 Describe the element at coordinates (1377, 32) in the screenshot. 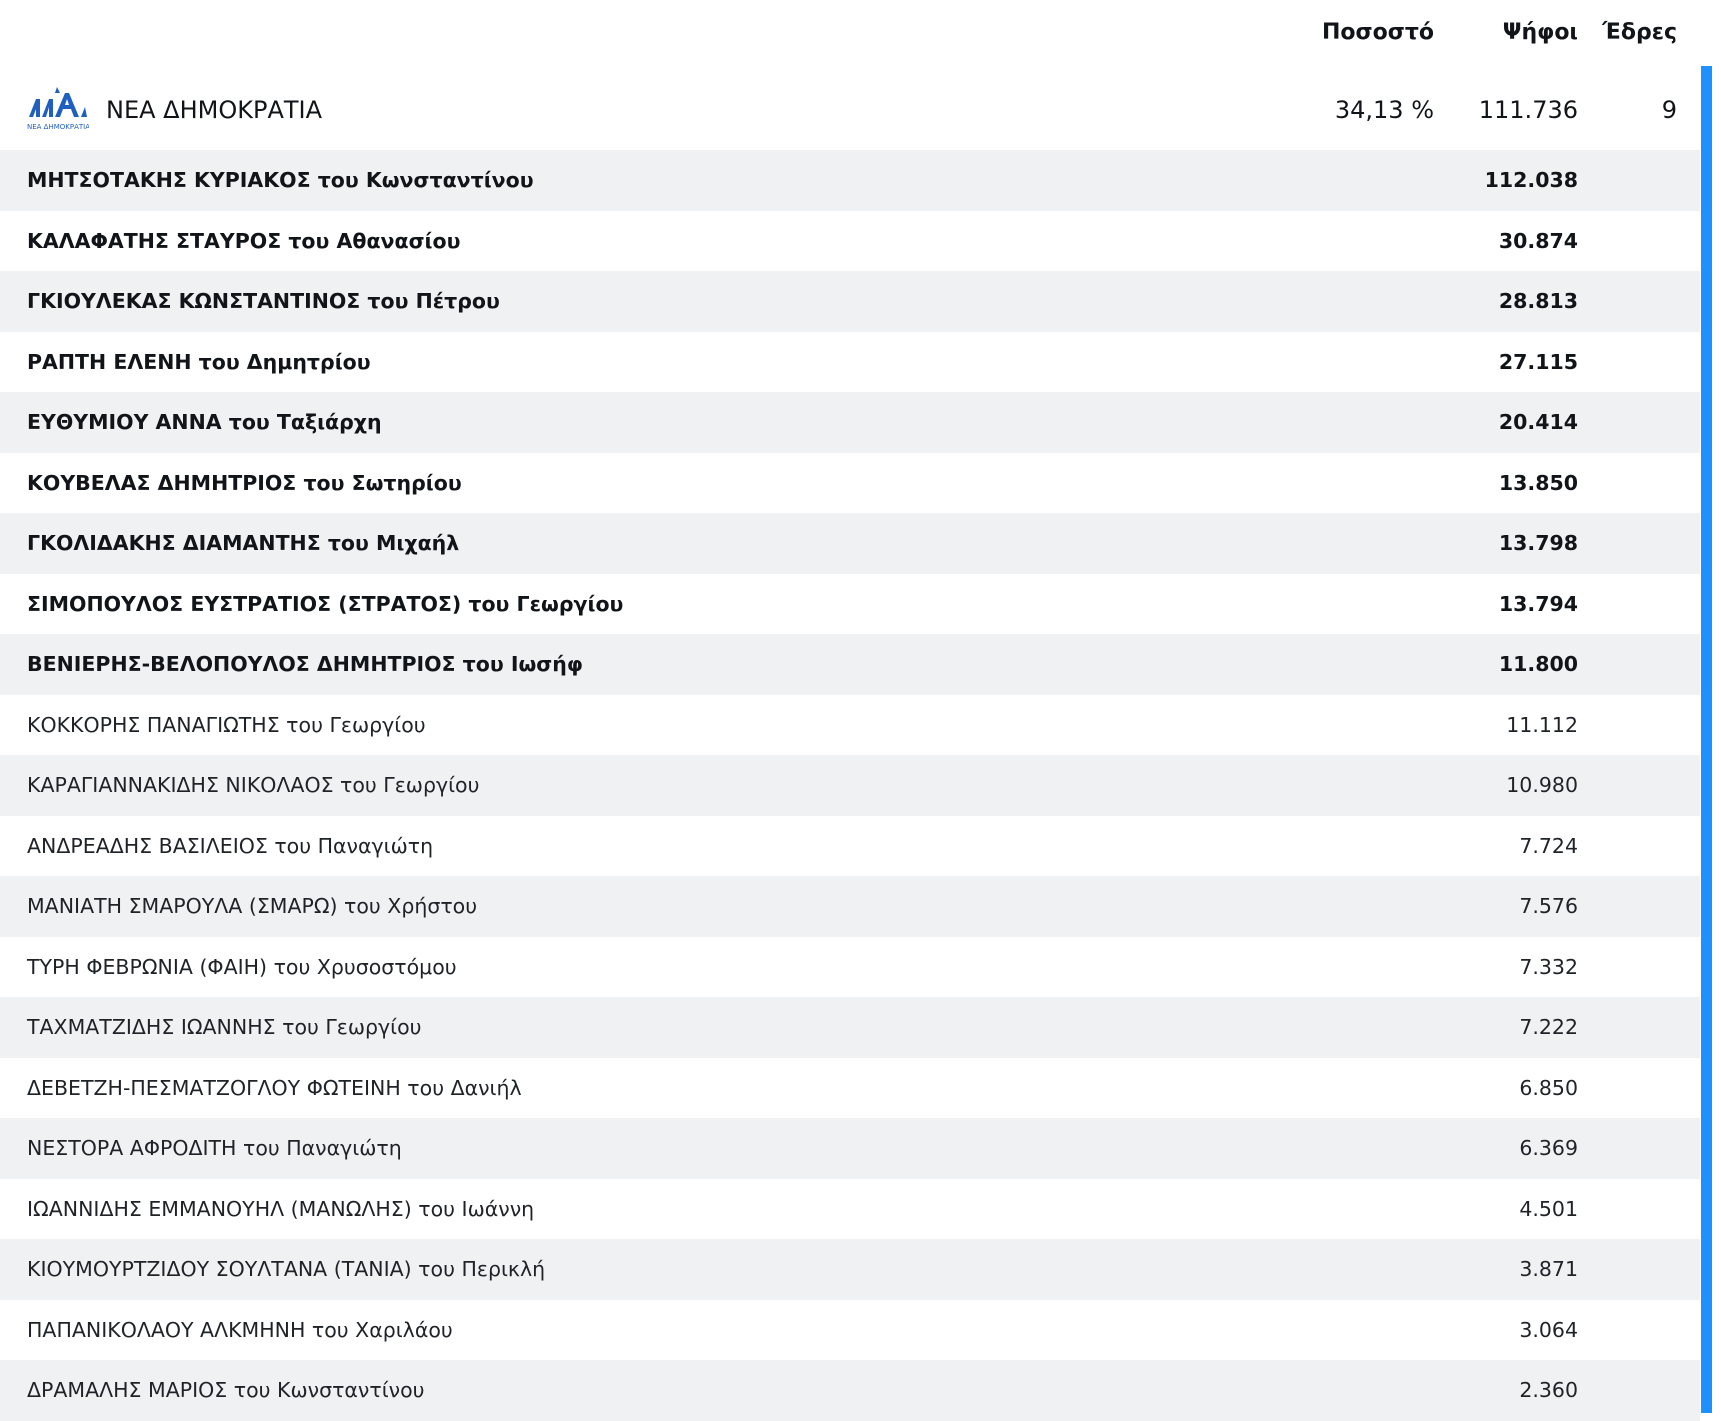

I see `column-header-percent: Ποσοστό` at that location.